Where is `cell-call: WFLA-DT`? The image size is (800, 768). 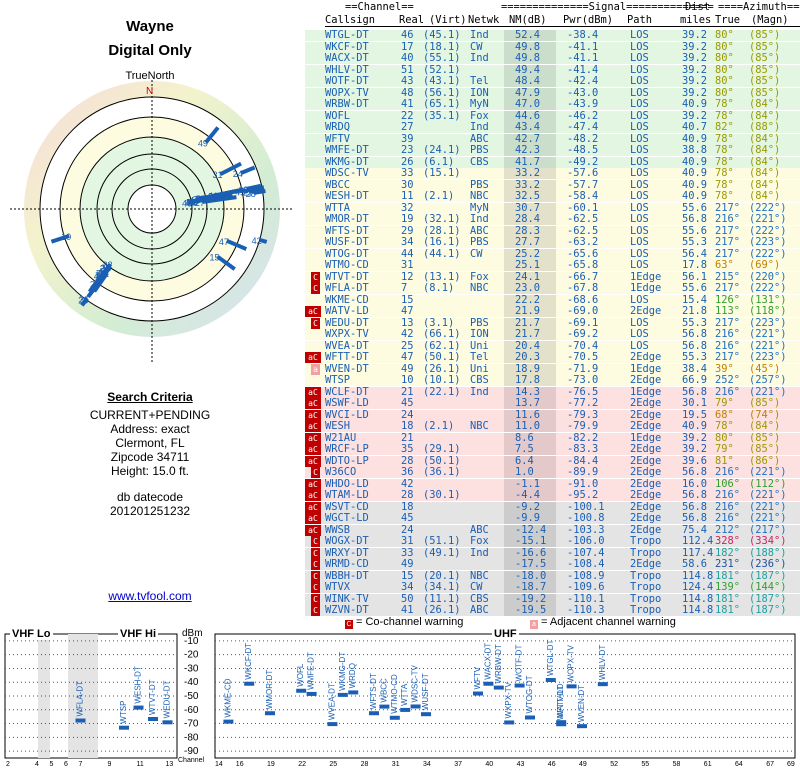
cell-call: WFLA-DT is located at coordinates (347, 288).